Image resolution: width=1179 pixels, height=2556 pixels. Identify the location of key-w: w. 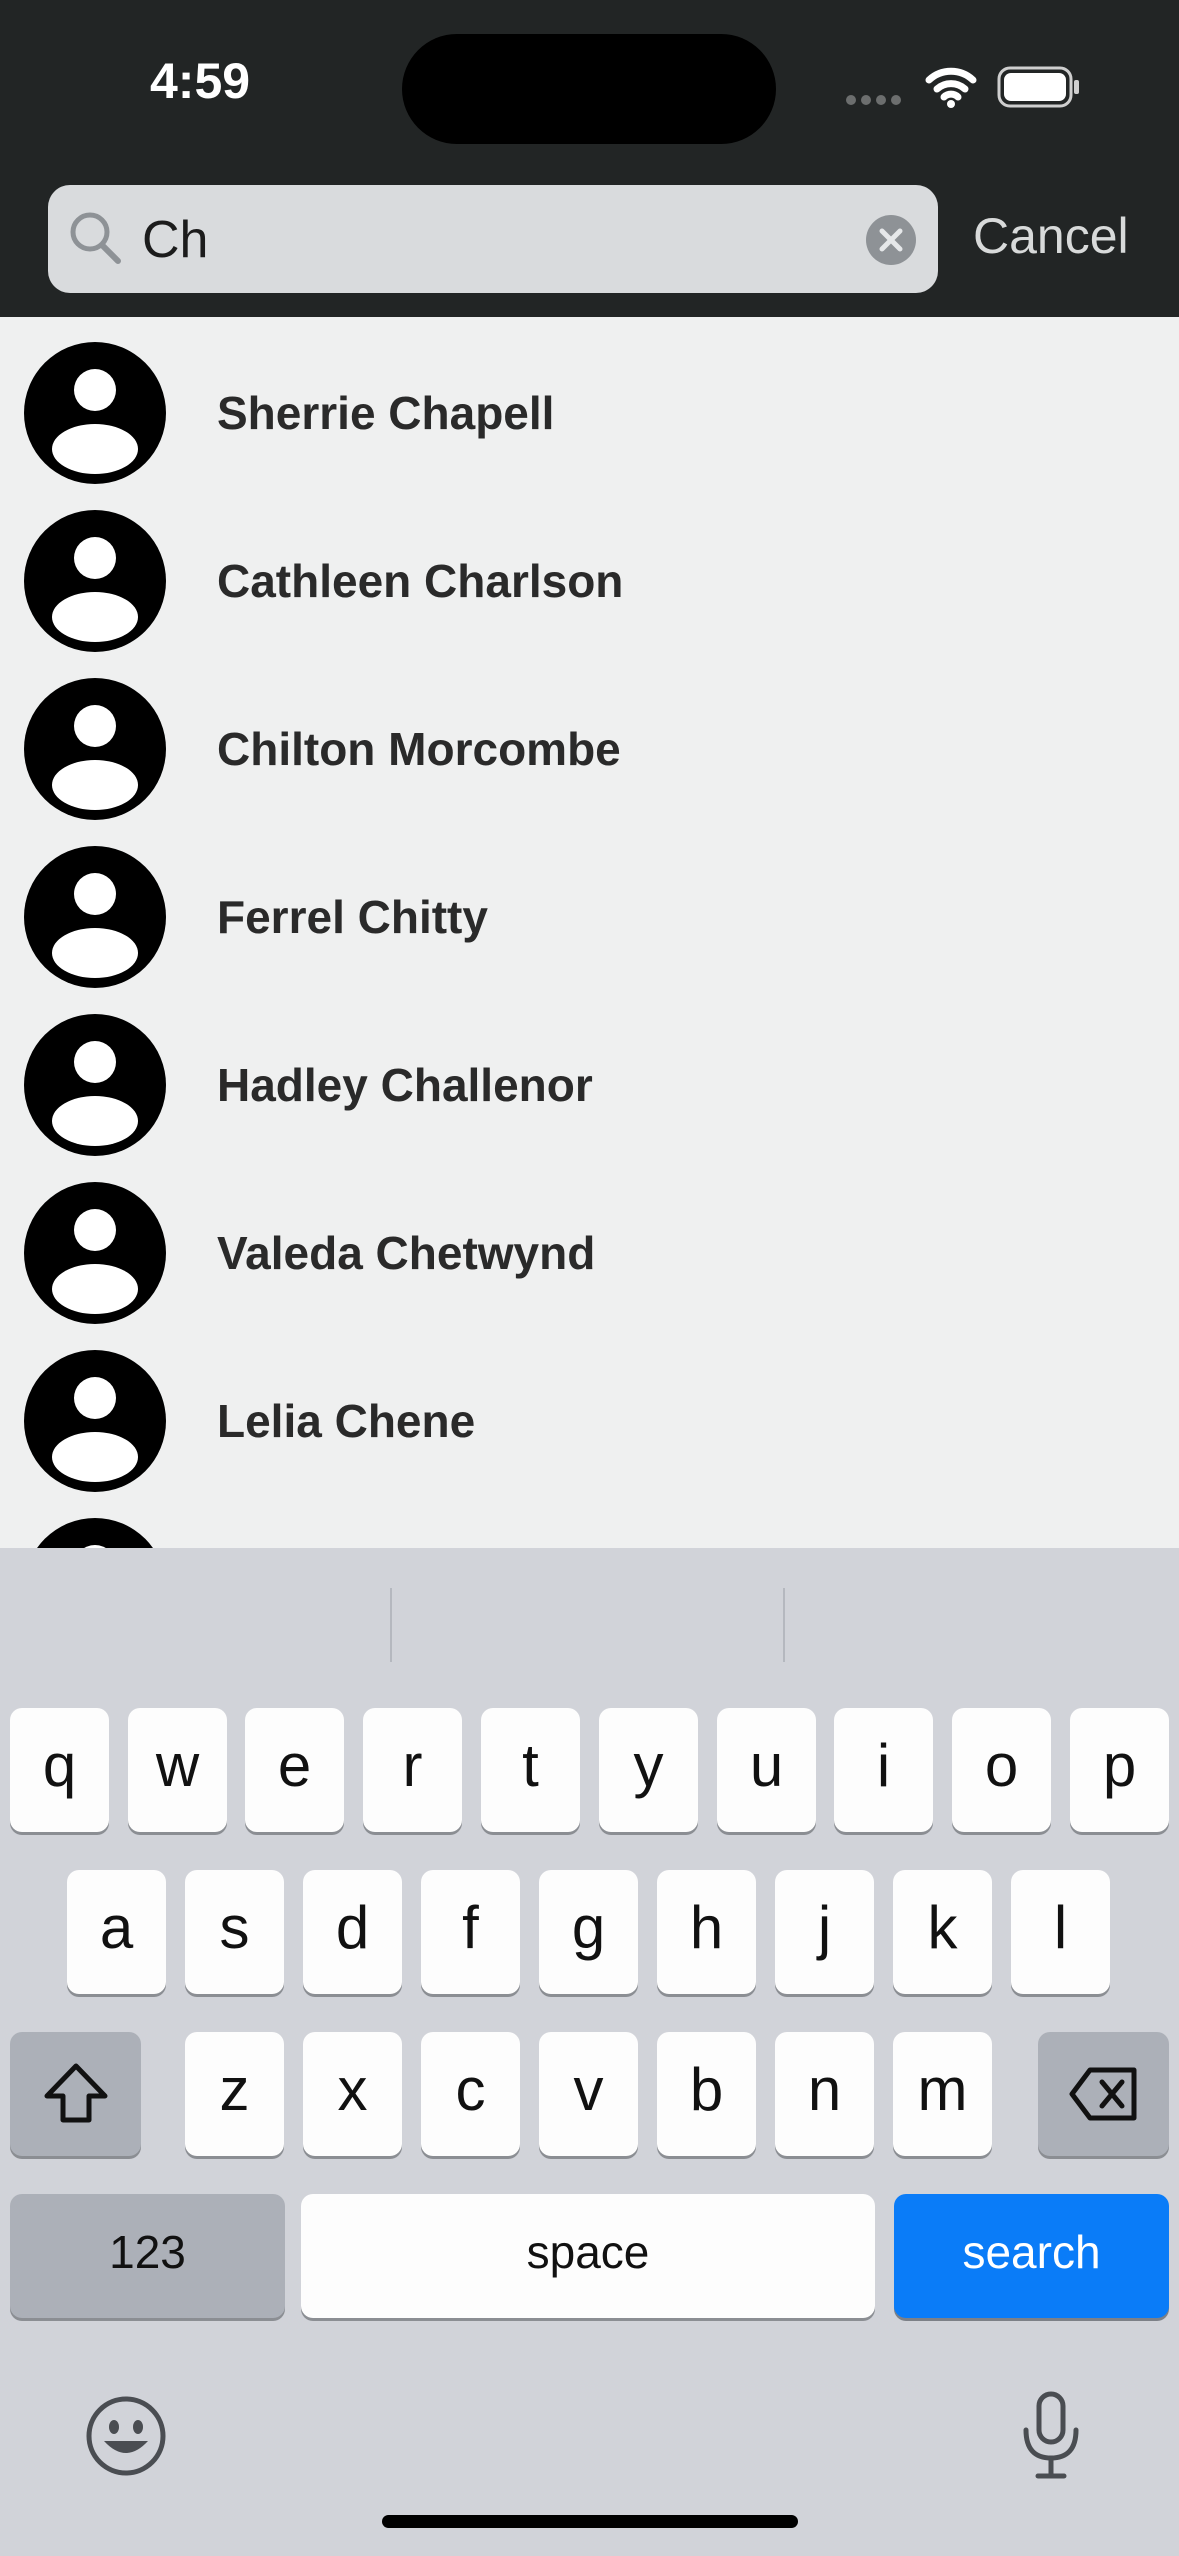
(177, 1770).